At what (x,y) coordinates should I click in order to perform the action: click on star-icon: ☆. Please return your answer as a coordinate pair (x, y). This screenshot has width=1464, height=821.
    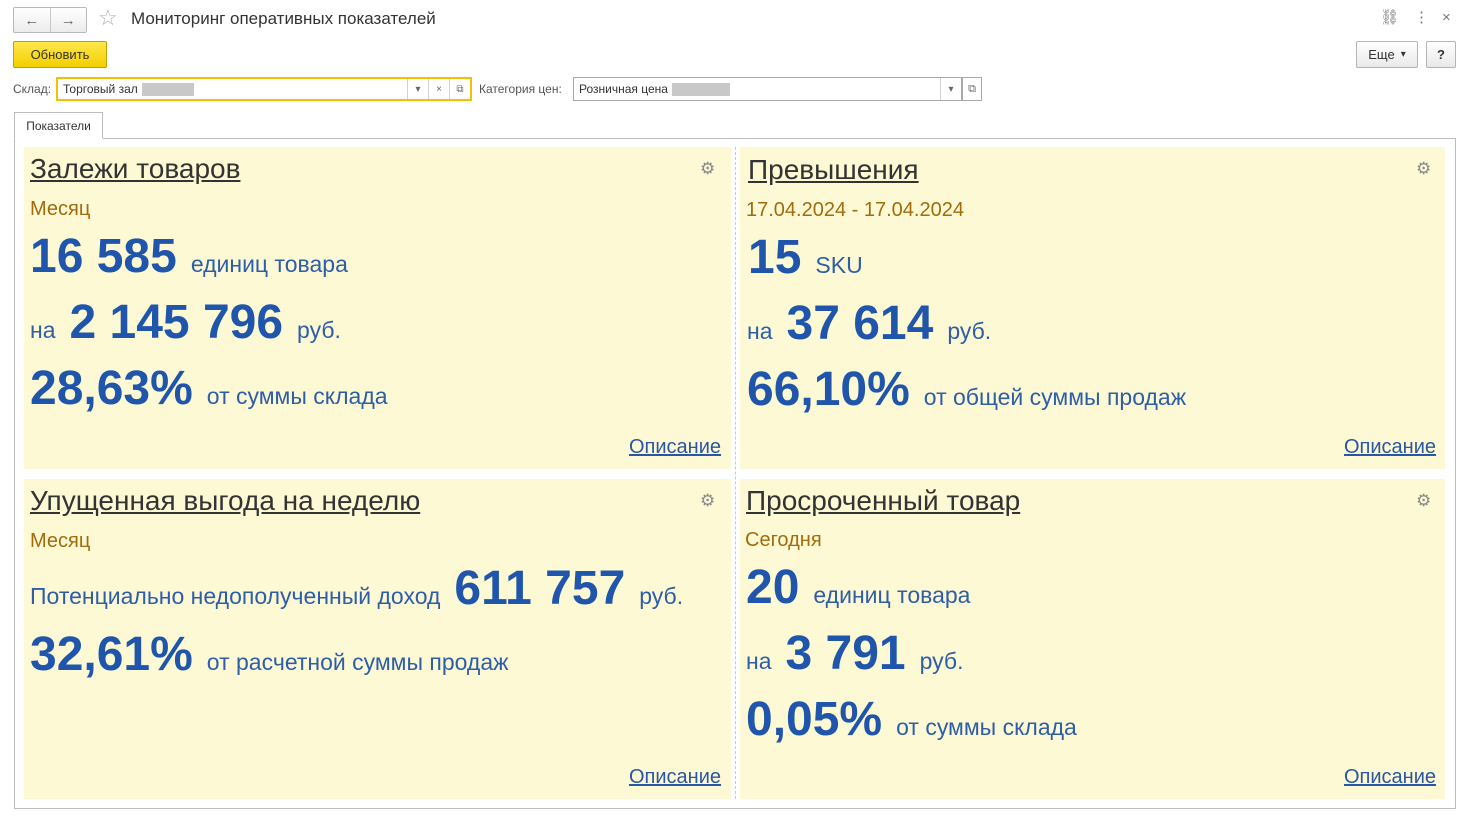
    Looking at the image, I should click on (108, 18).